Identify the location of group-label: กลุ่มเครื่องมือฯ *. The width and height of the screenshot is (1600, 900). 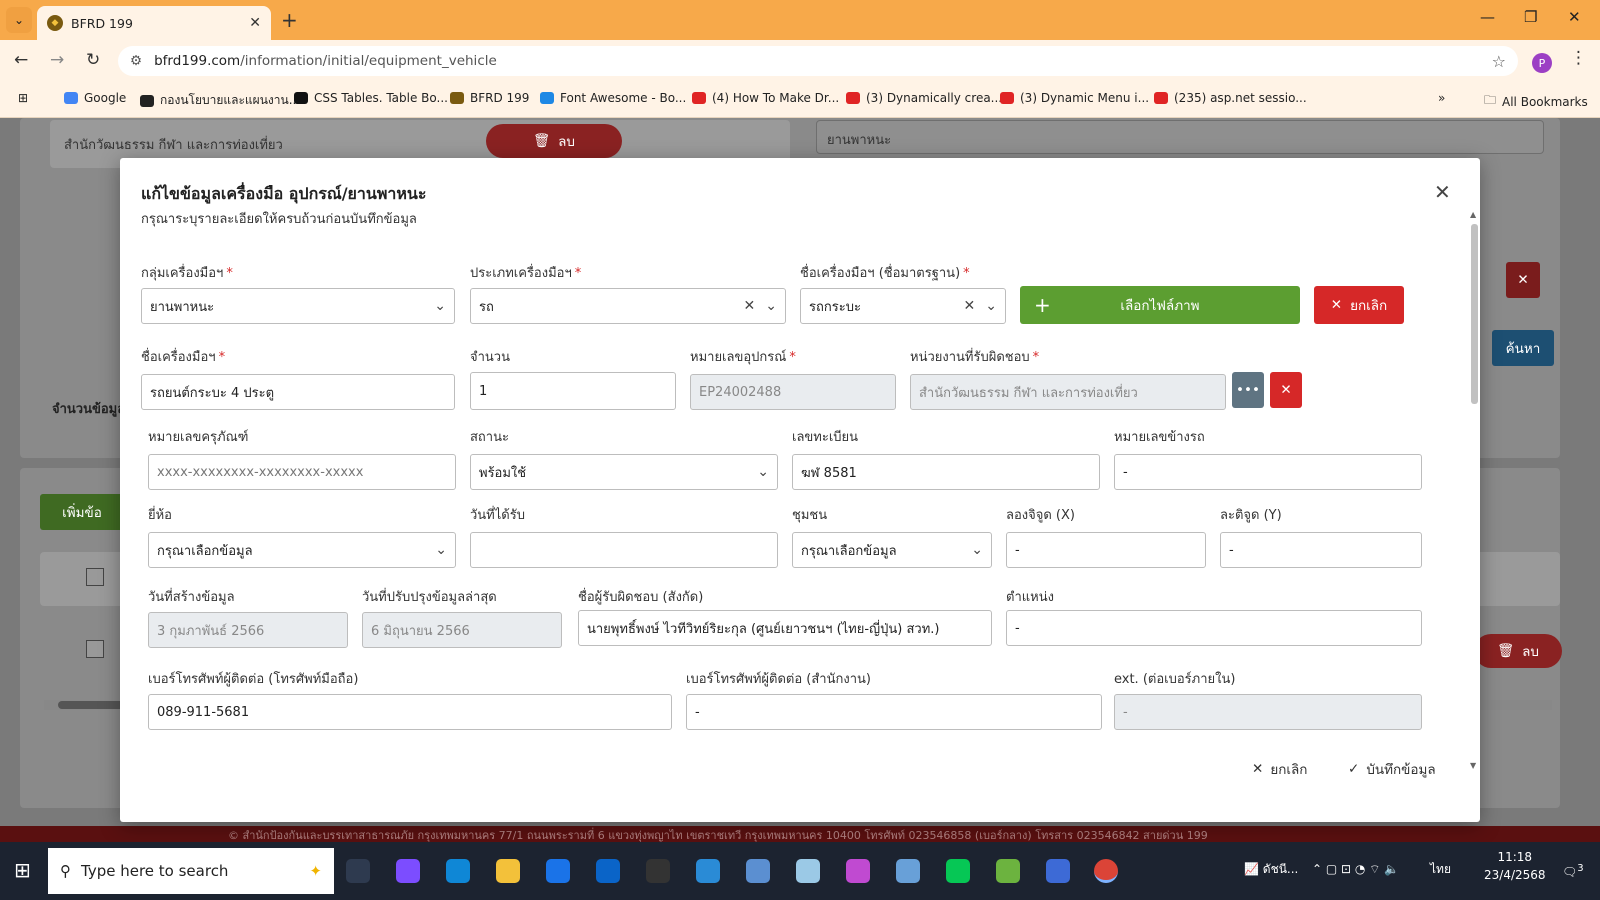
(187, 273).